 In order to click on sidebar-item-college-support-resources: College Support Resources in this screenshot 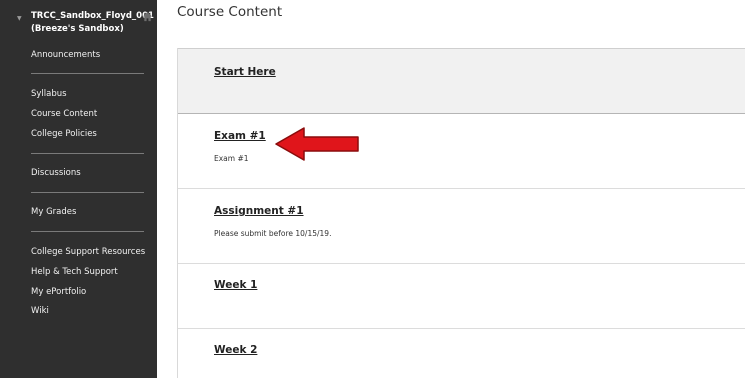, I will do `click(88, 252)`.